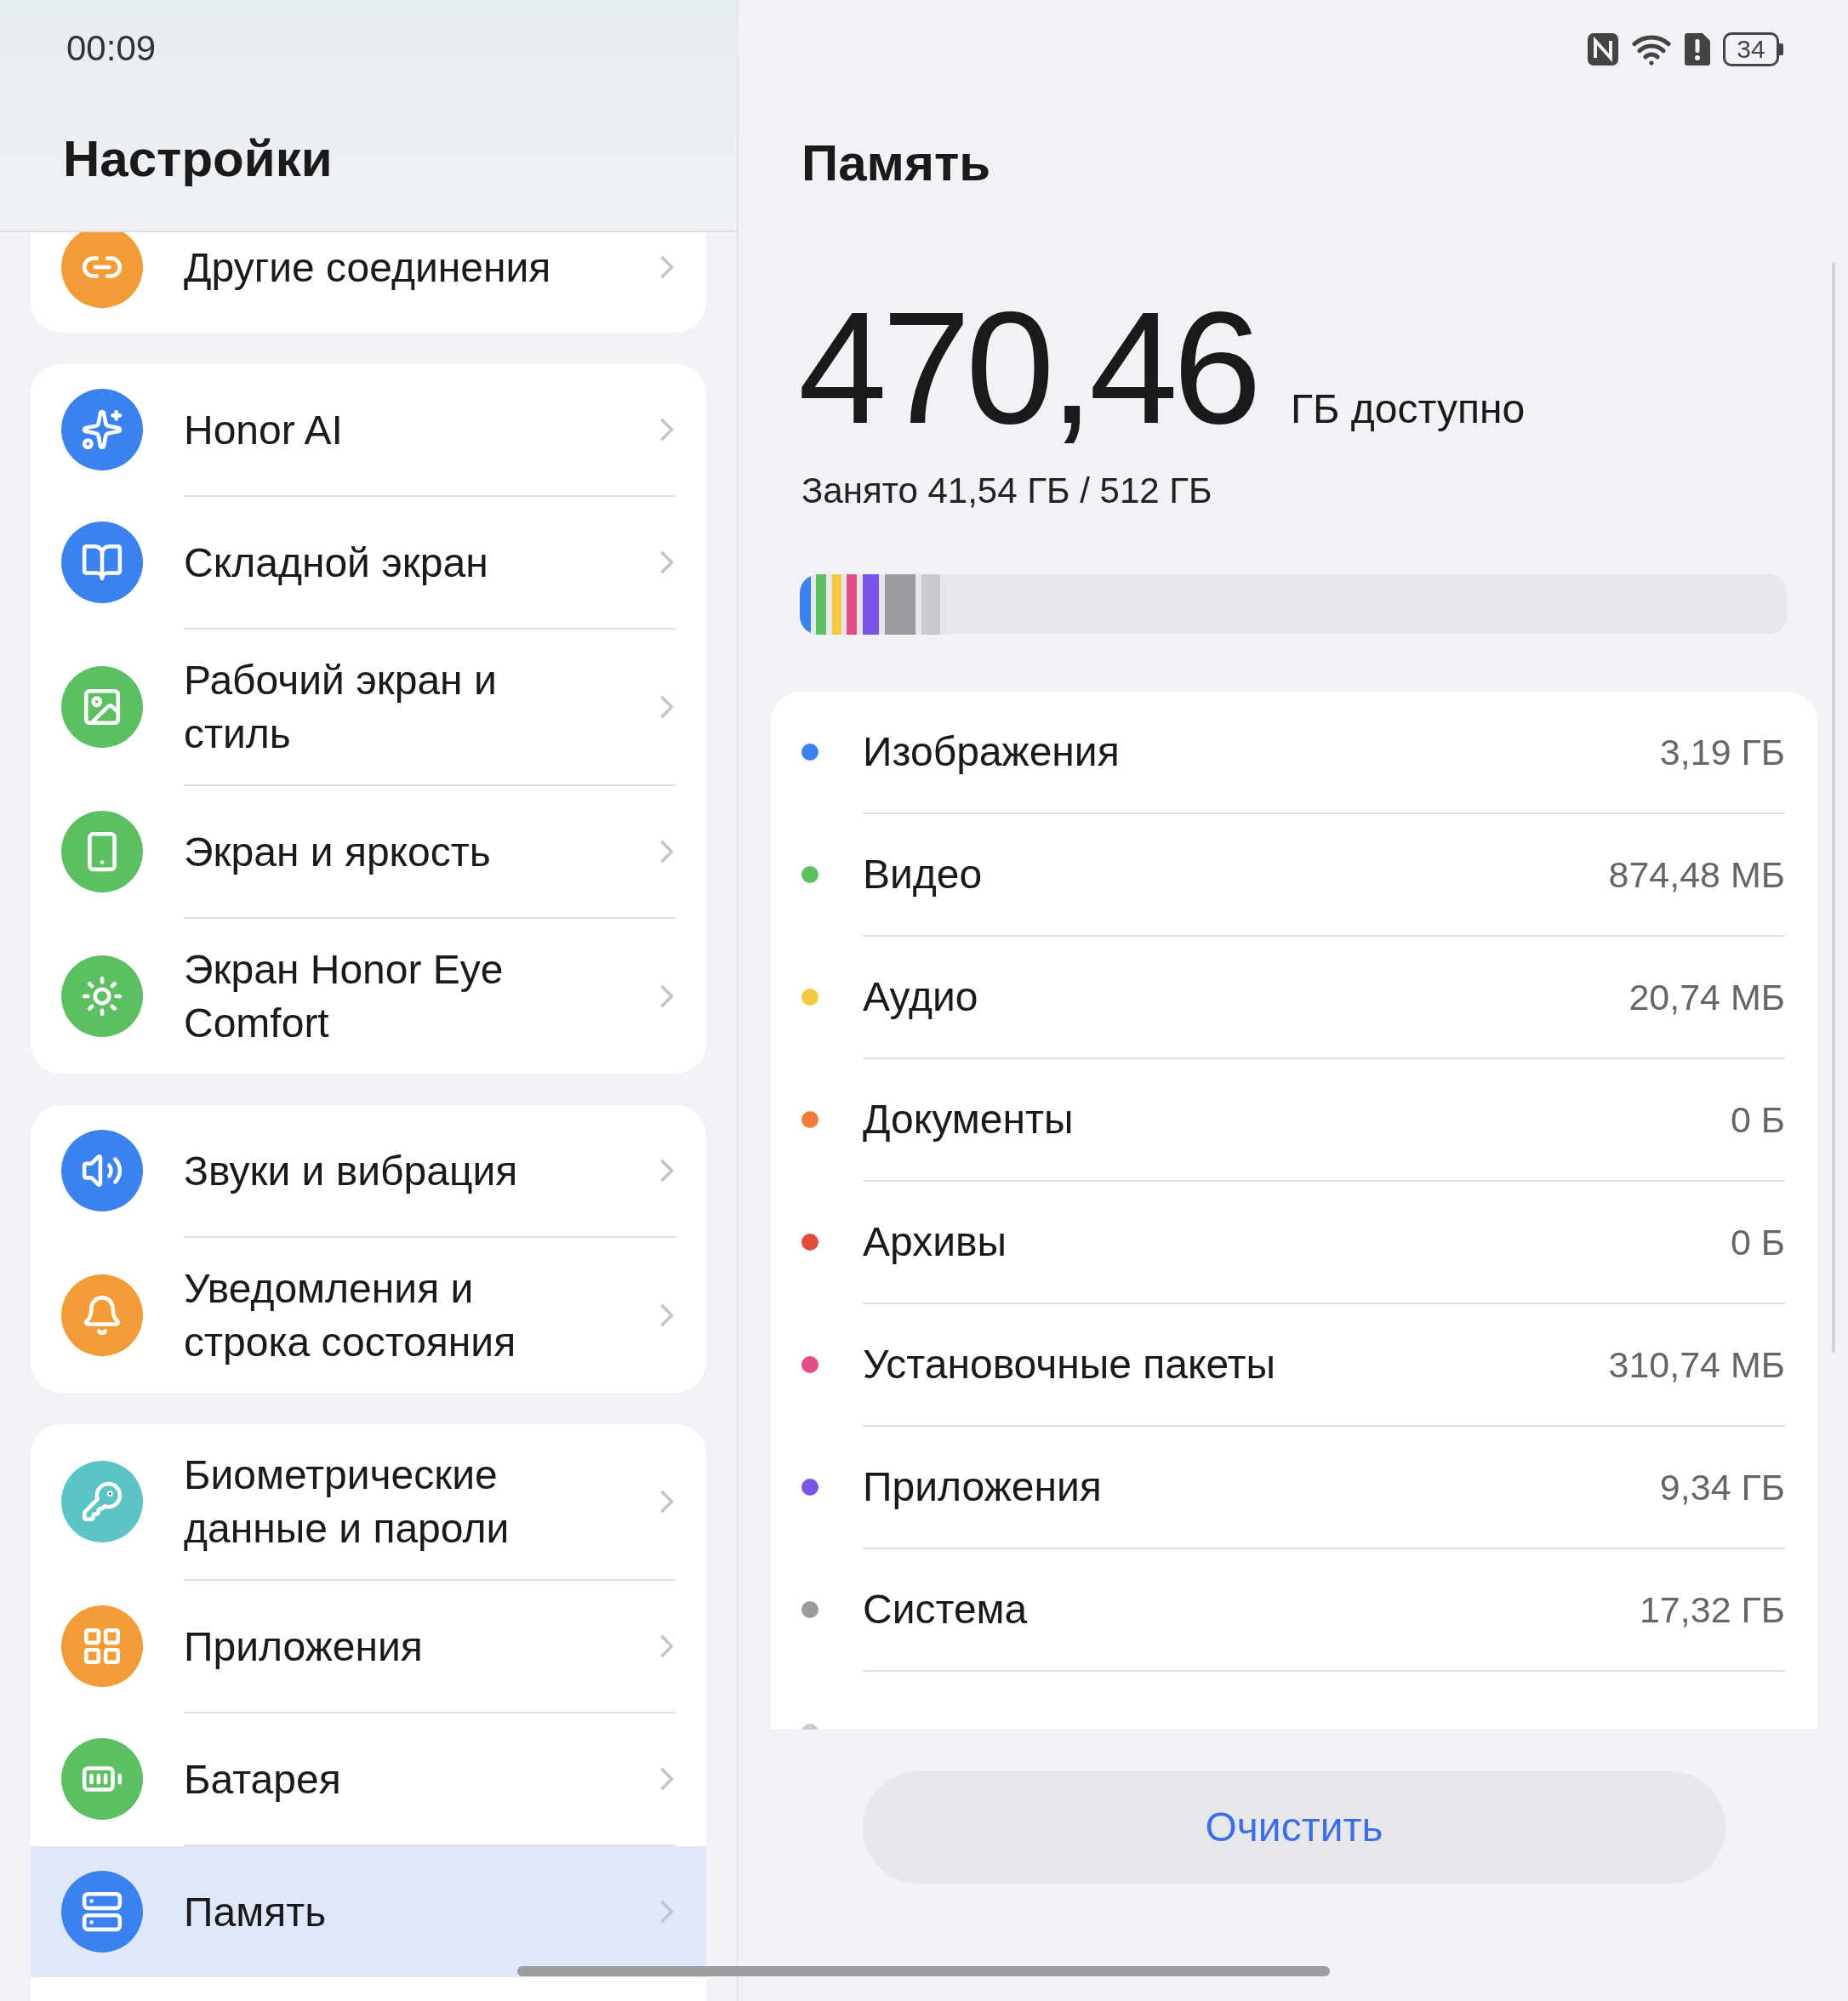 This screenshot has height=2001, width=1848. I want to click on item-label: Батарея, so click(263, 1779).